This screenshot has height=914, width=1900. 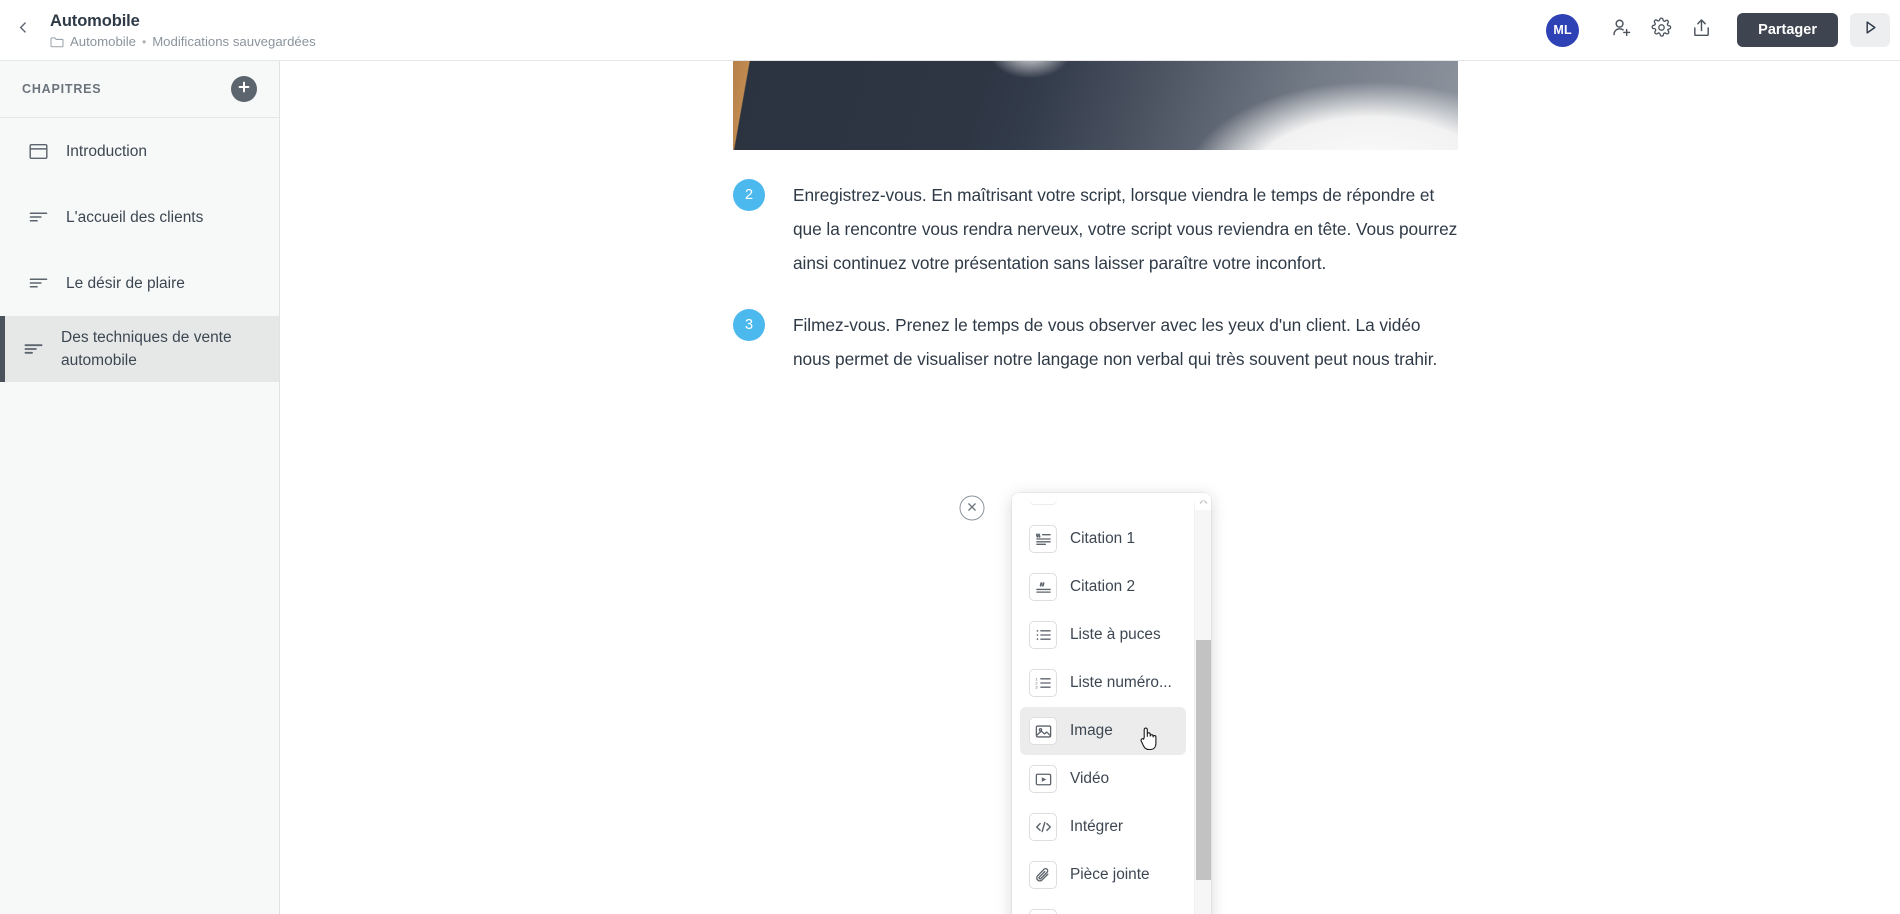 What do you see at coordinates (1043, 499) in the screenshot?
I see `heading-2-icon` at bounding box center [1043, 499].